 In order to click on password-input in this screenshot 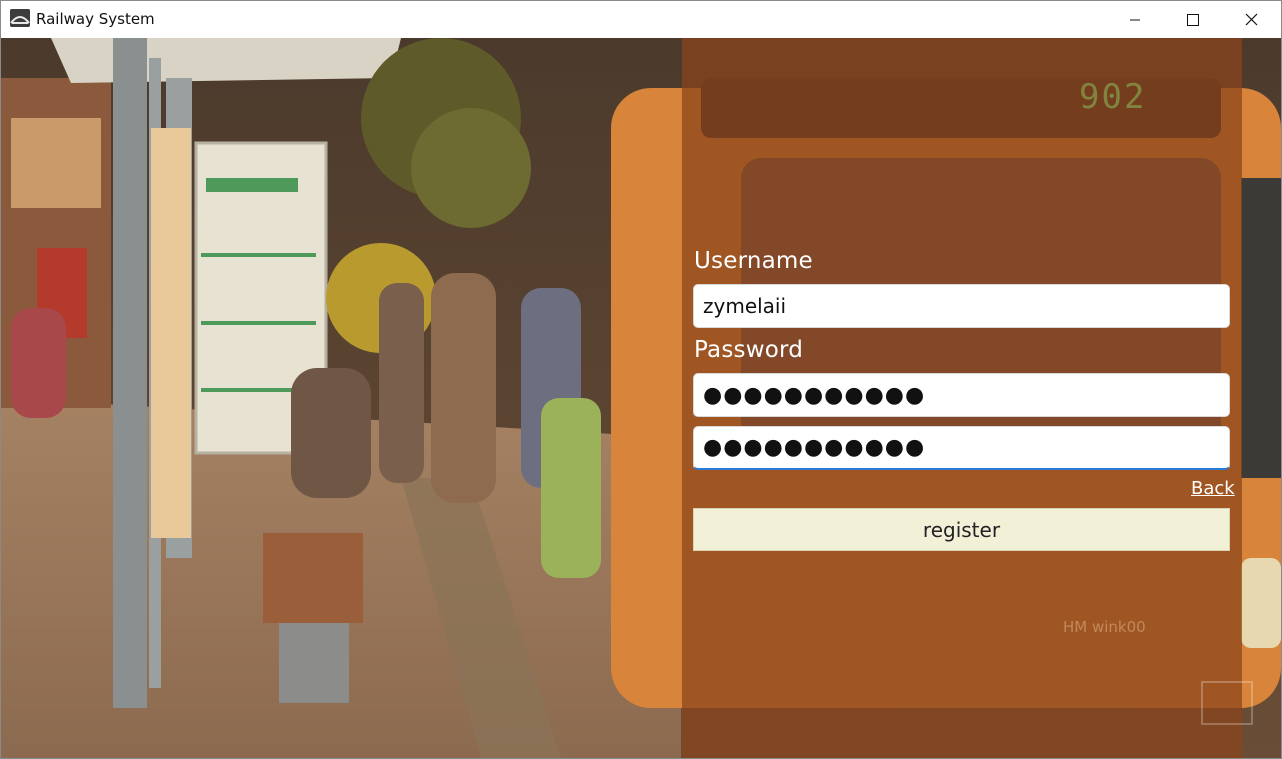, I will do `click(961, 395)`.